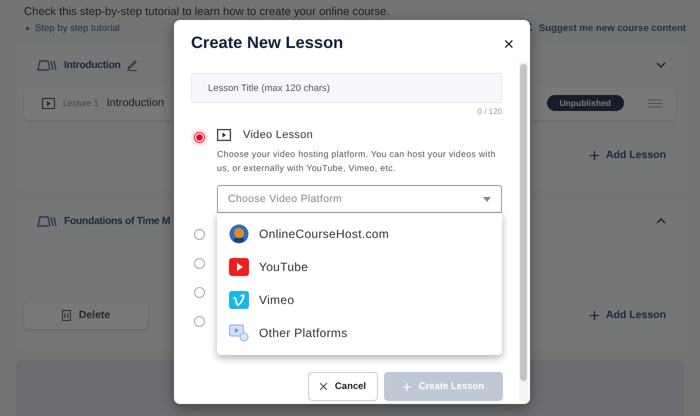 Image resolution: width=700 pixels, height=416 pixels. I want to click on video-settings-icon, so click(239, 333).